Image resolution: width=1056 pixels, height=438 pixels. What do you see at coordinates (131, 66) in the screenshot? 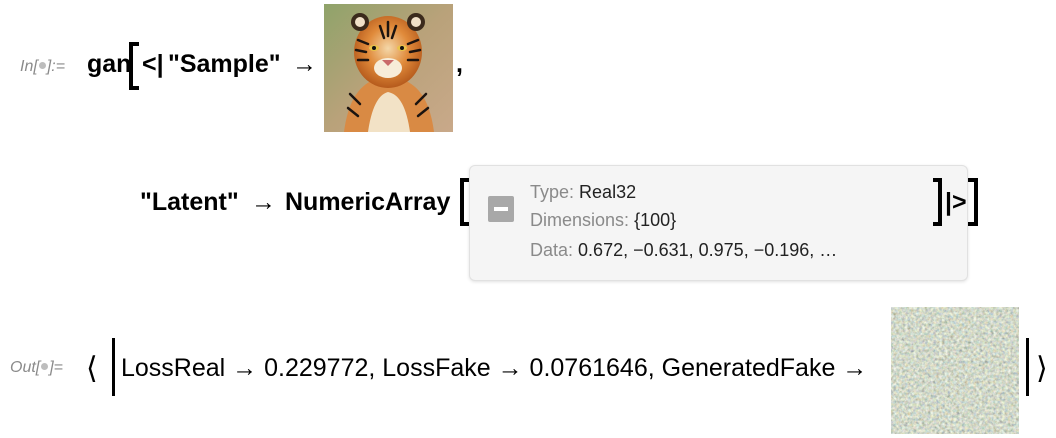
I see `open-bracket` at bounding box center [131, 66].